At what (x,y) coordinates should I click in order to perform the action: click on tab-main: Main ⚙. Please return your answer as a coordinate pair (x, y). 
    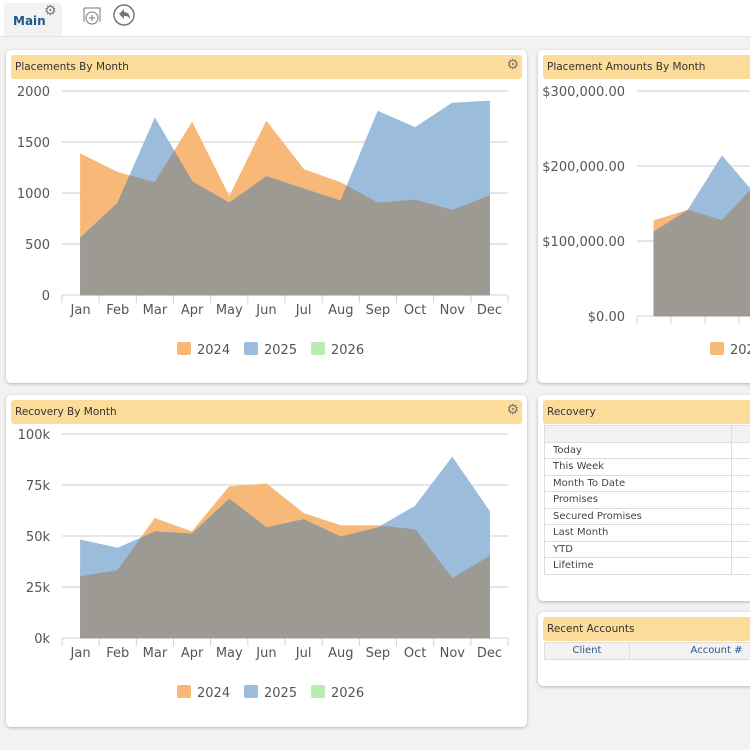
    Looking at the image, I should click on (33, 19).